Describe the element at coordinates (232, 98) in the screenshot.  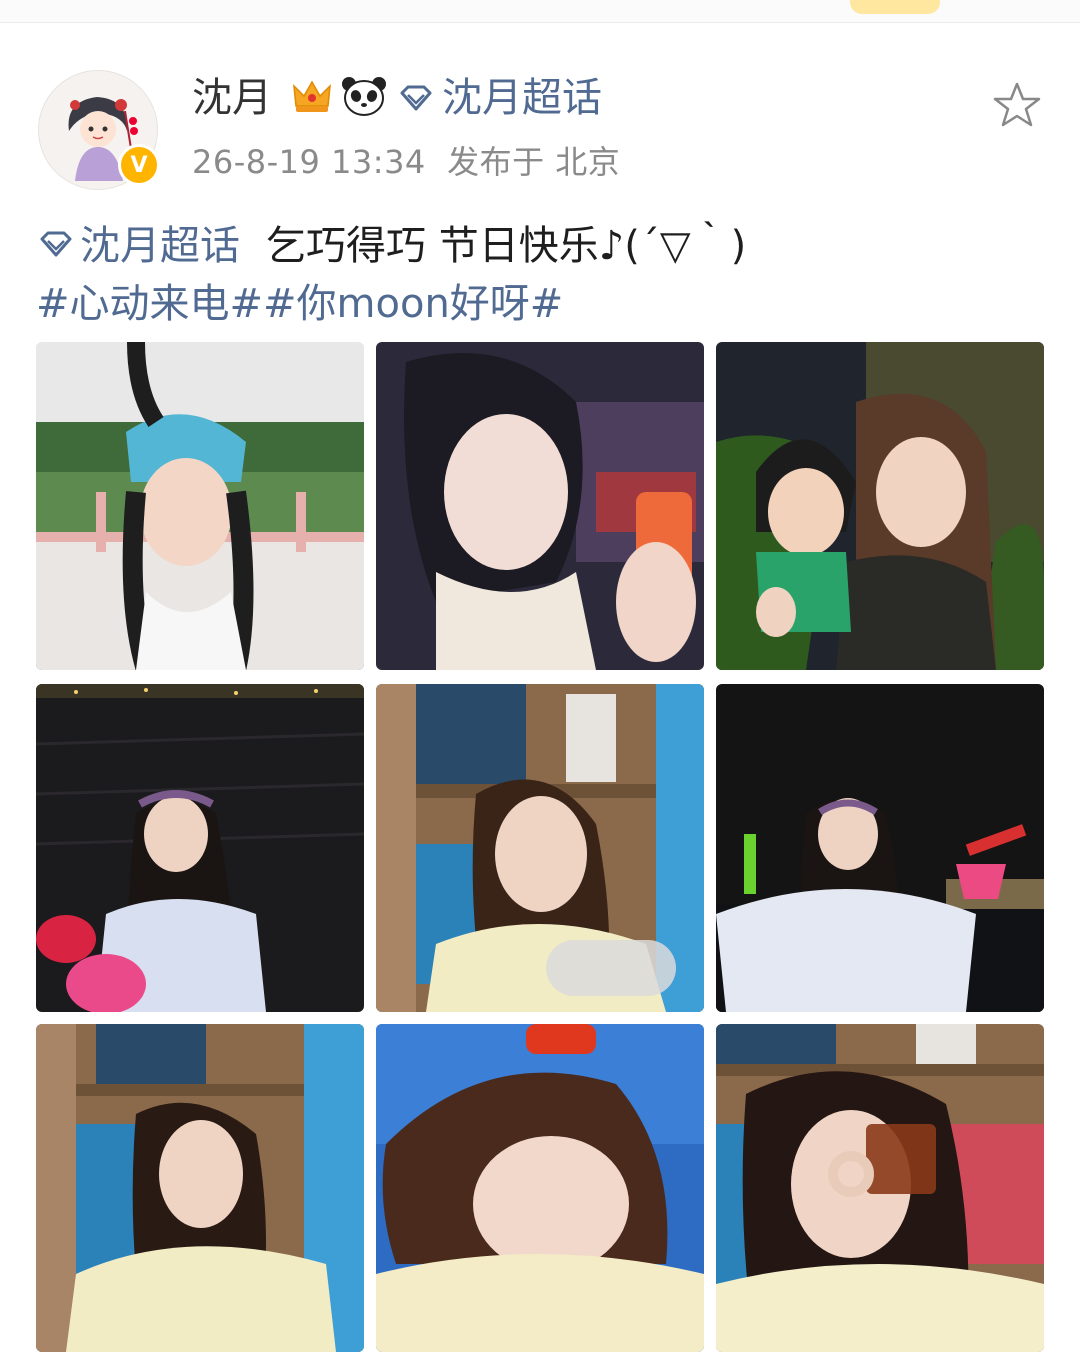
I see `username: 沈月` at that location.